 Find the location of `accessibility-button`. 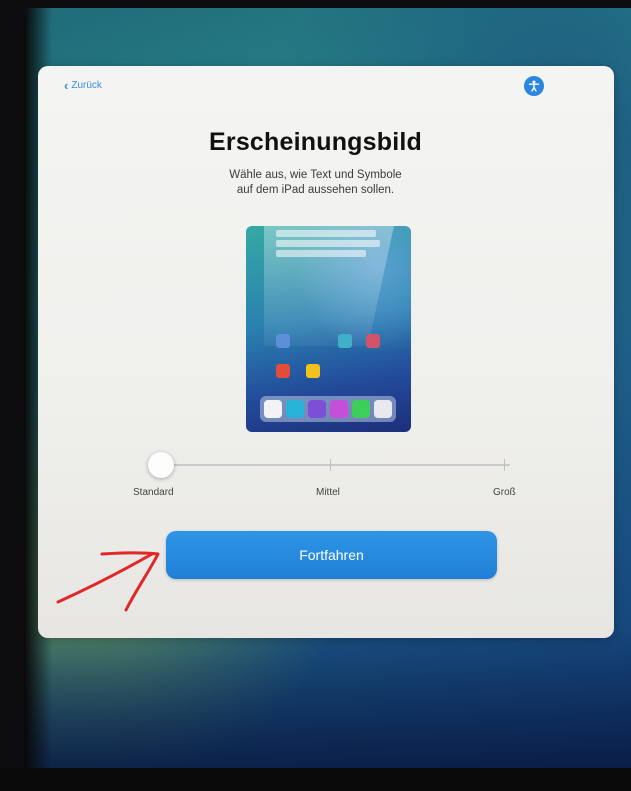

accessibility-button is located at coordinates (534, 86).